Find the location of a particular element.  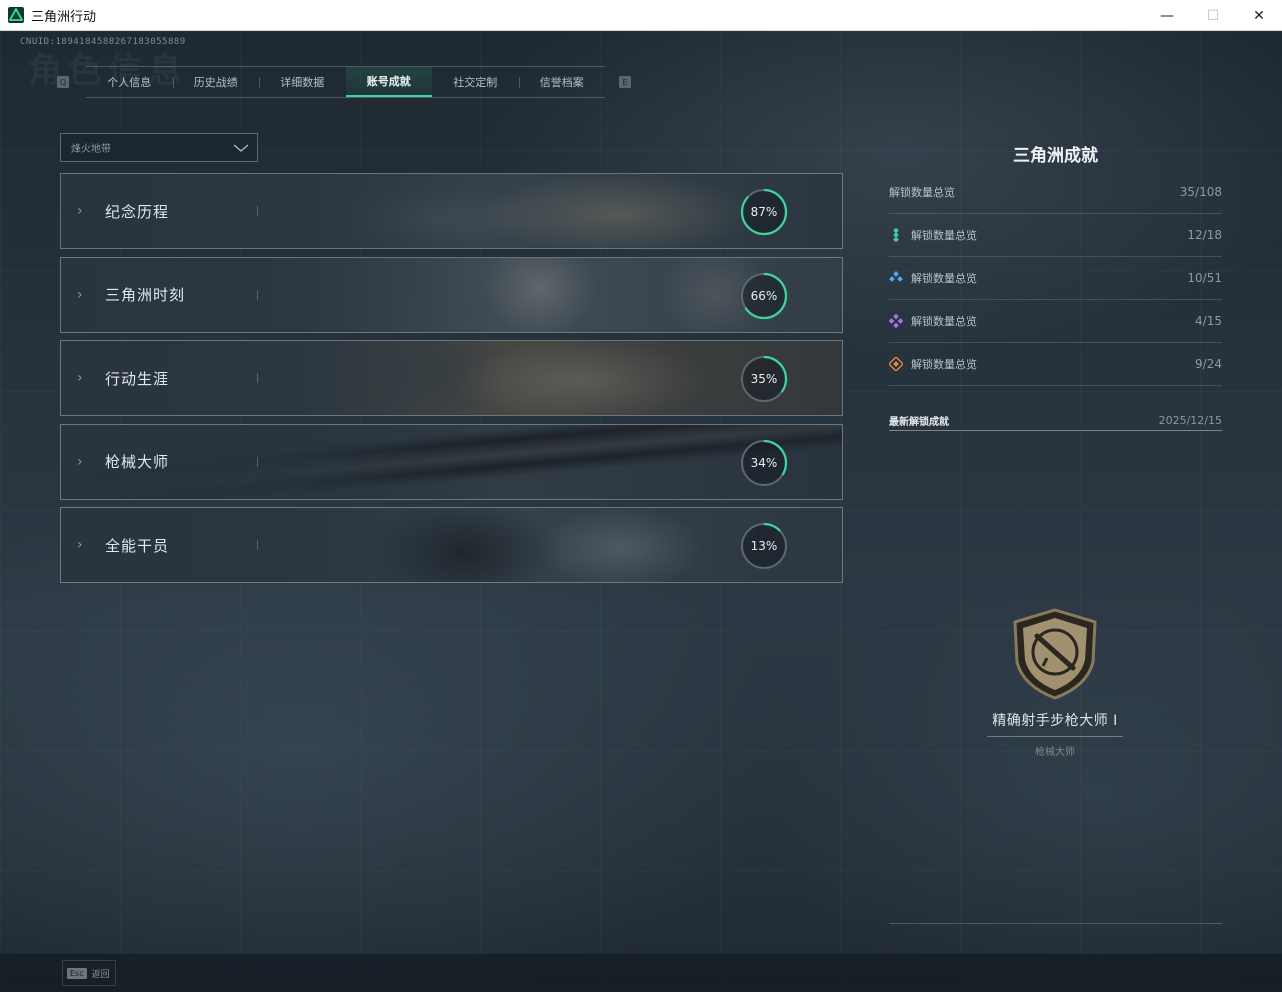

blue-diamonds-icon is located at coordinates (896, 276).